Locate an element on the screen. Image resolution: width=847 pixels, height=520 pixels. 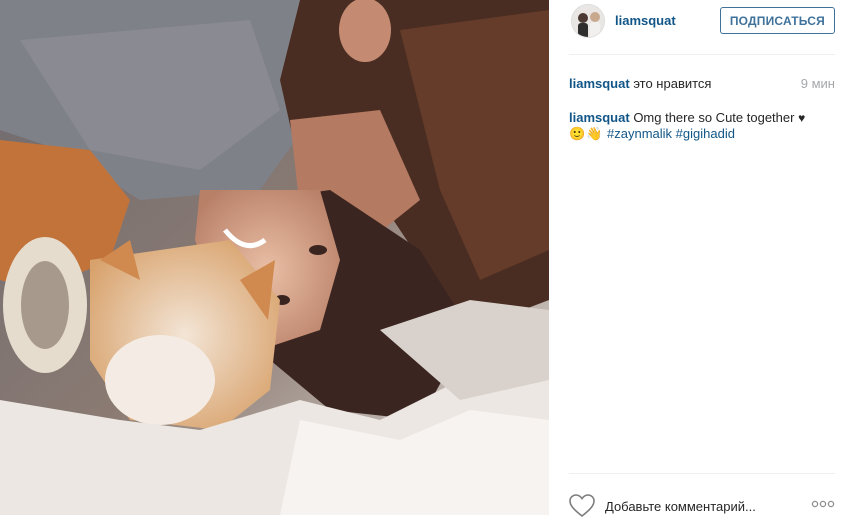
avatar-image is located at coordinates (588, 21).